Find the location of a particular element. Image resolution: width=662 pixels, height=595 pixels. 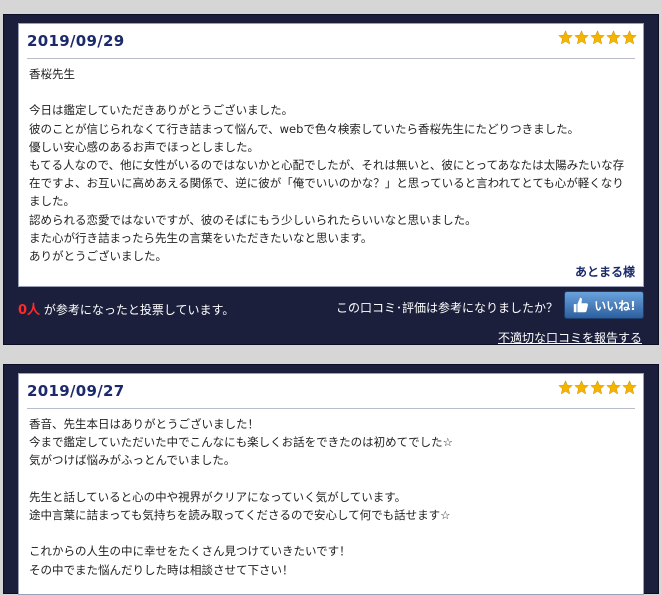

helpful-count: 0人 is located at coordinates (29, 310).